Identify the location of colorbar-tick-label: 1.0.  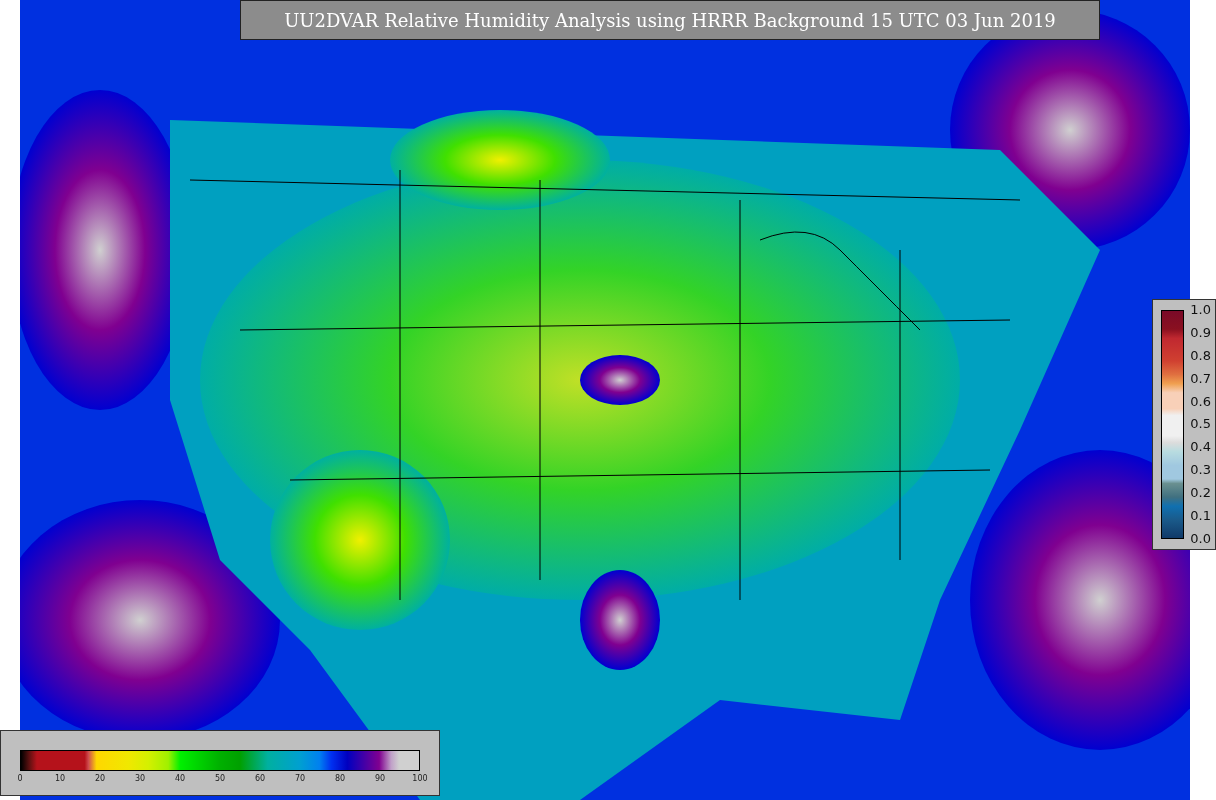
(1200, 310).